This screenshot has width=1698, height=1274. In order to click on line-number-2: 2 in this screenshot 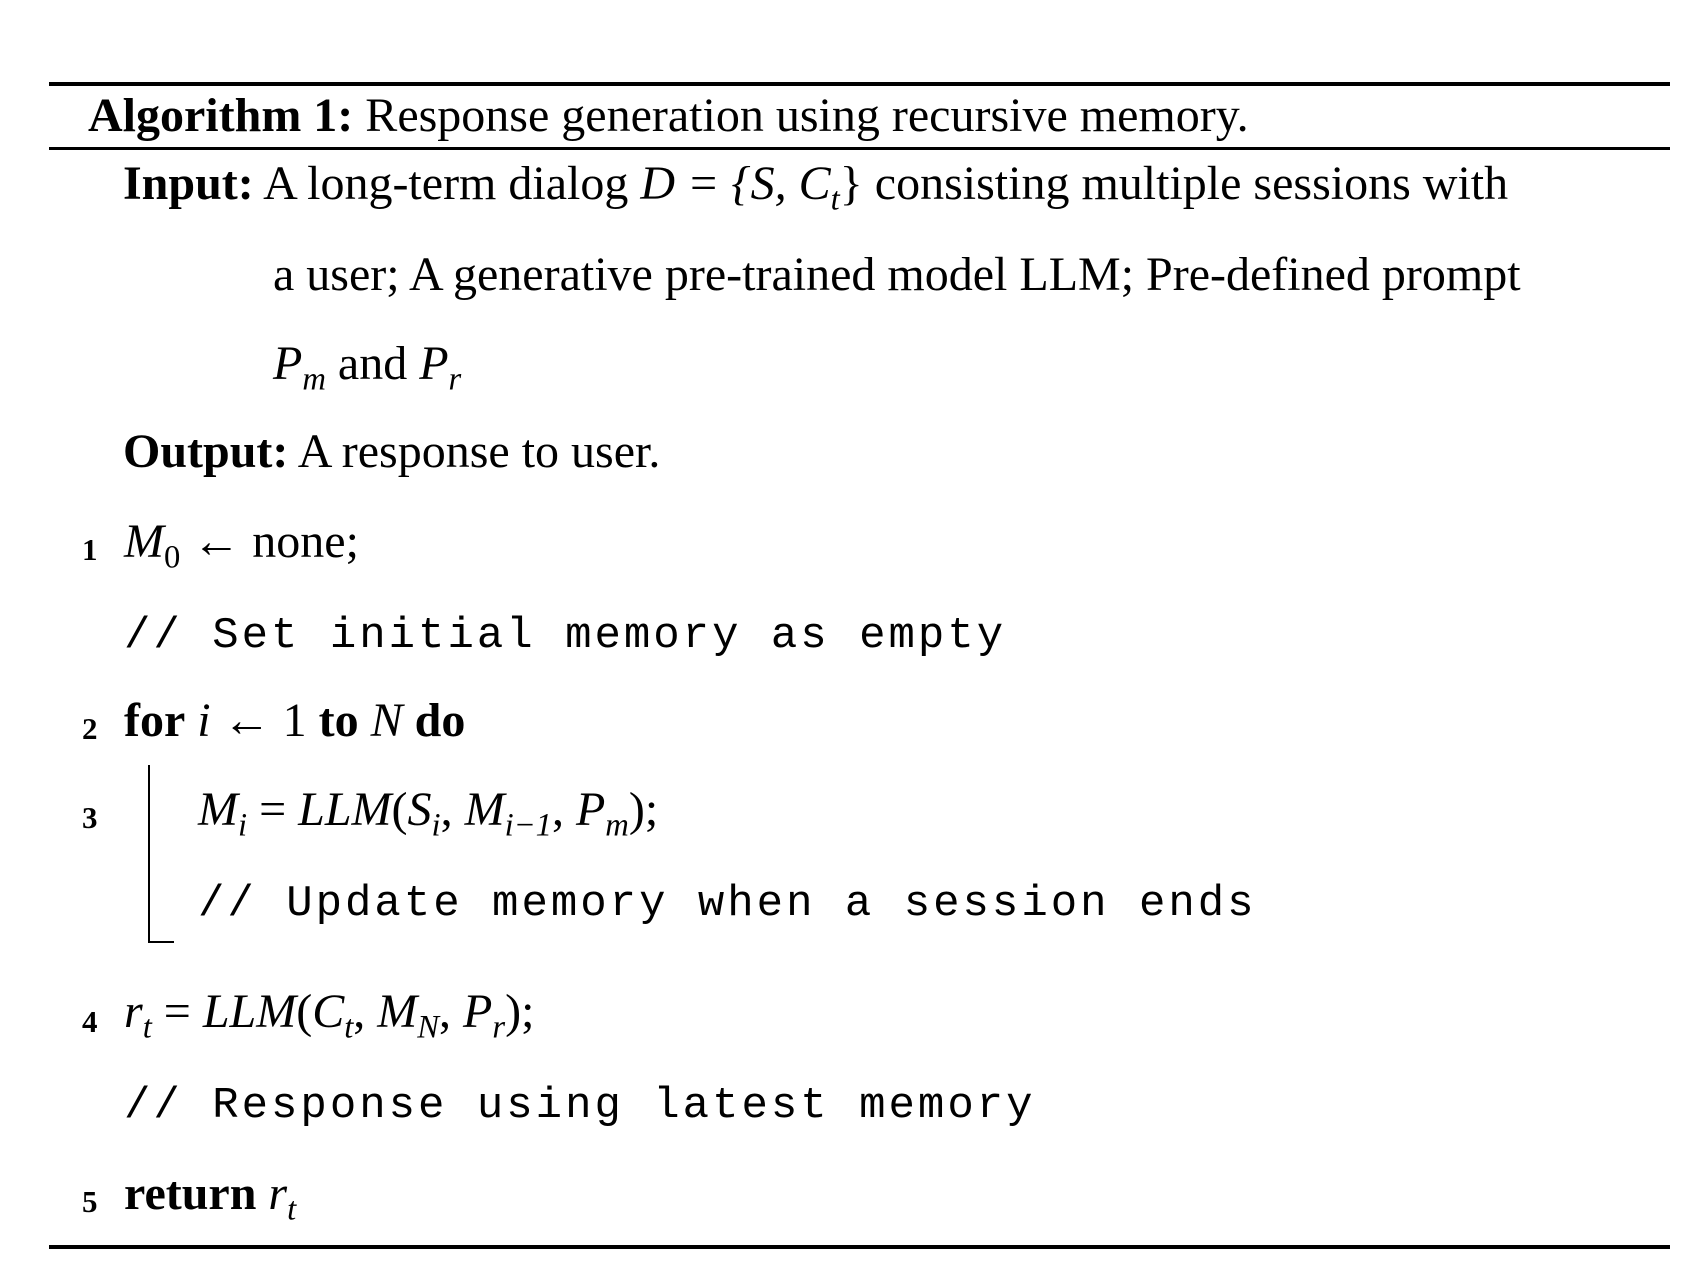, I will do `click(90, 728)`.